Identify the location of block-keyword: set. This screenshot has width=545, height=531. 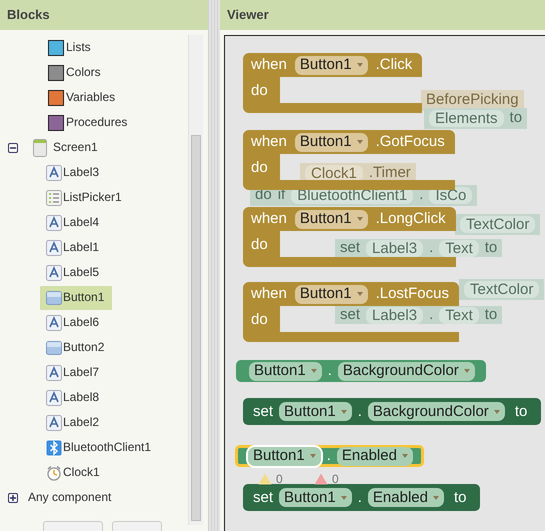
(263, 497).